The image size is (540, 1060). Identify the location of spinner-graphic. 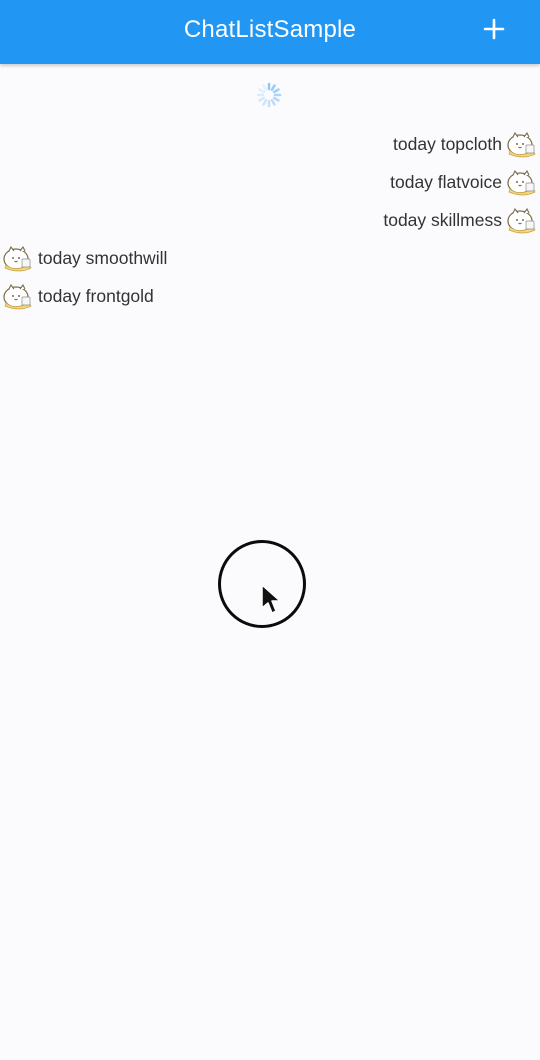
(269, 95).